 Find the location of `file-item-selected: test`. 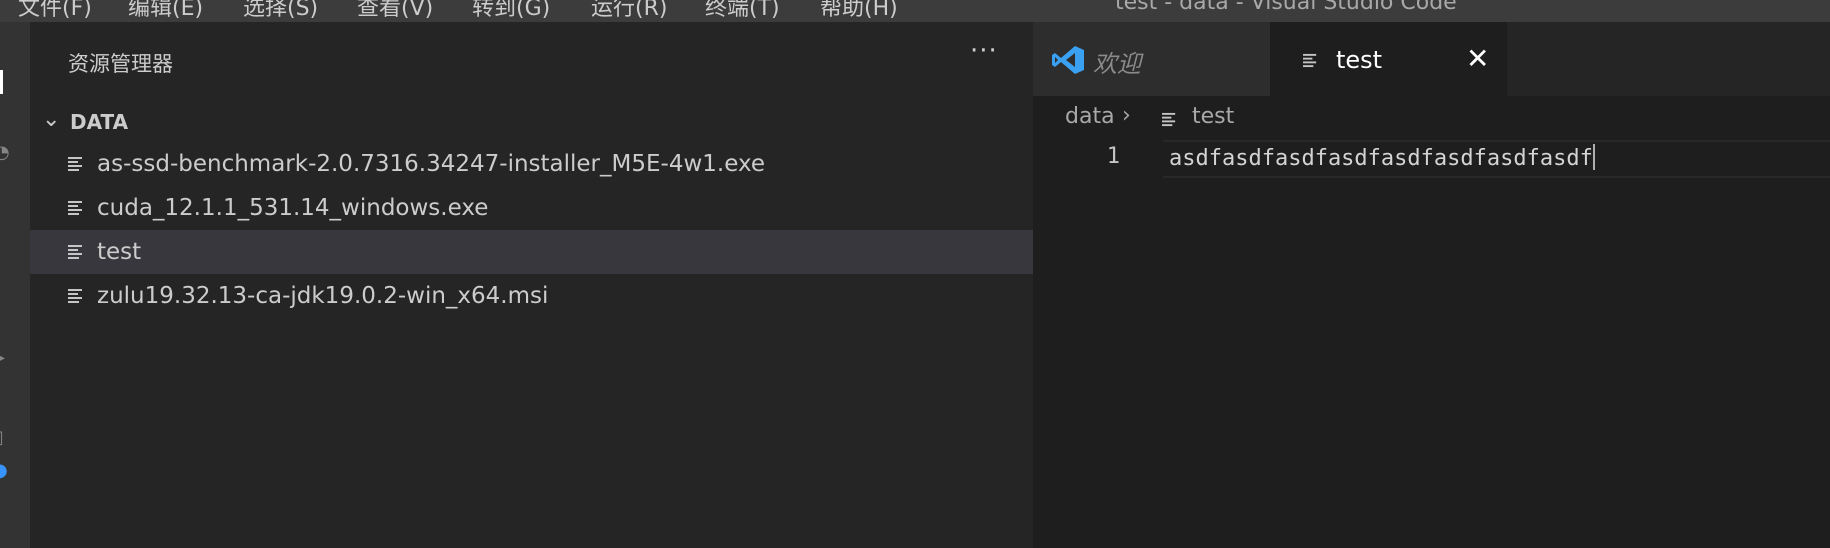

file-item-selected: test is located at coordinates (531, 252).